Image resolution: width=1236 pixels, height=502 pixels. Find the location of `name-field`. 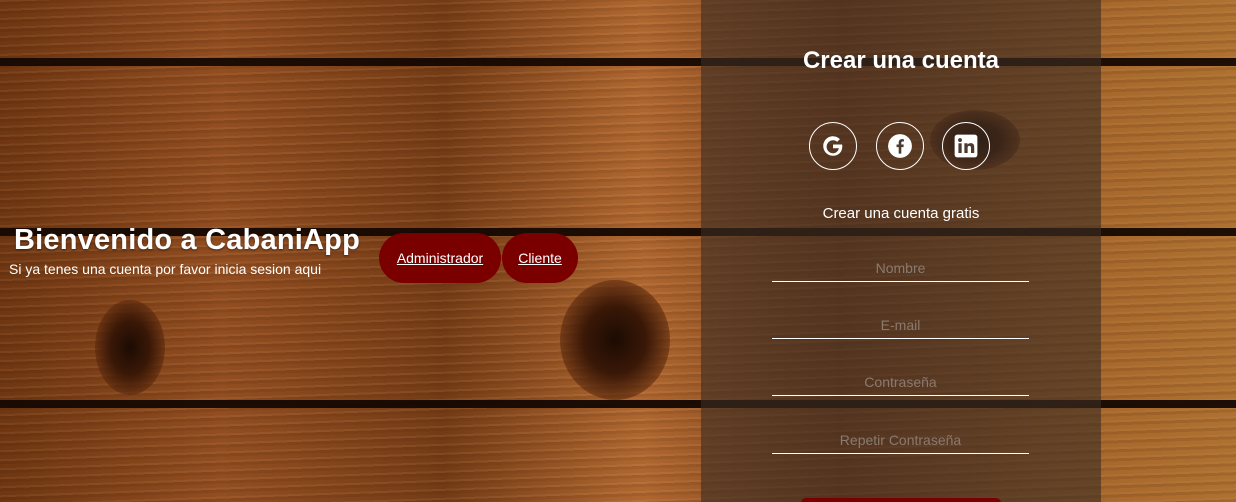

name-field is located at coordinates (900, 268).